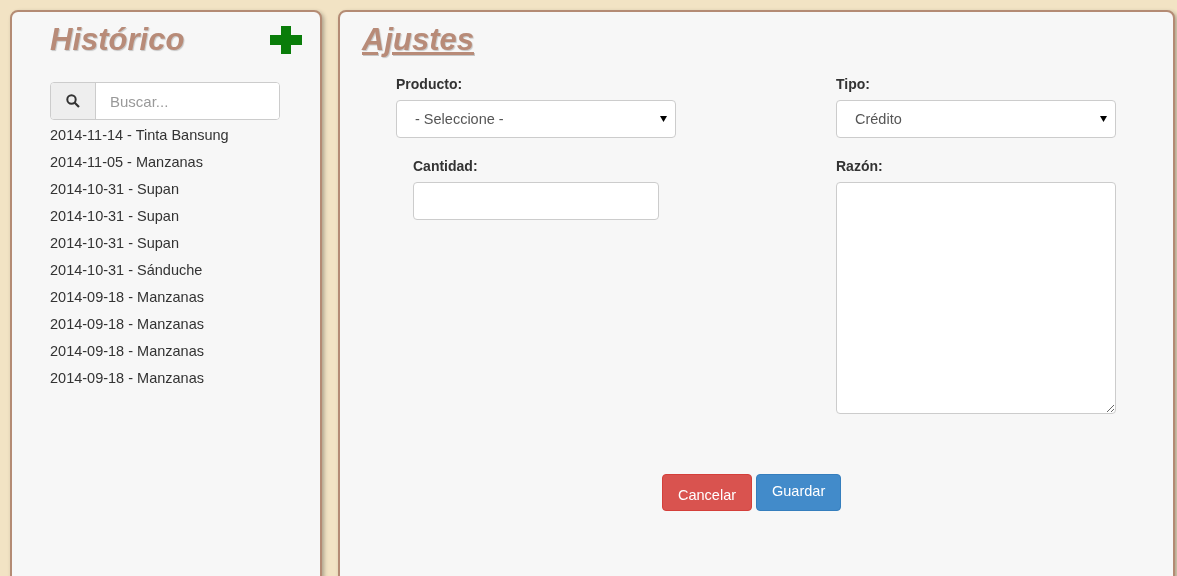 This screenshot has height=576, width=1177. Describe the element at coordinates (976, 298) in the screenshot. I see `reason-field` at that location.